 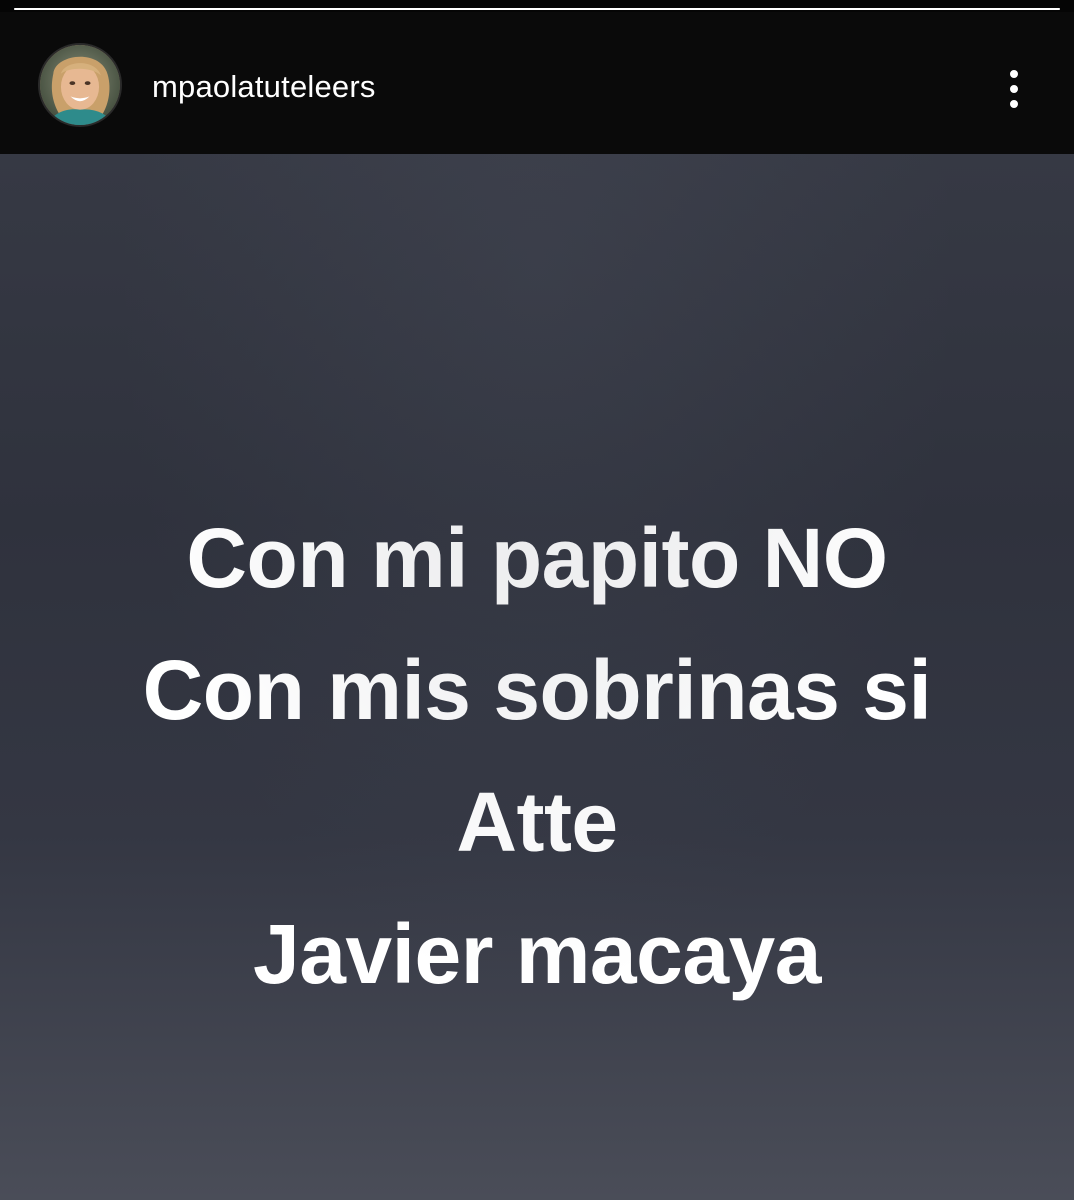 I want to click on story-progress-fill, so click(x=537, y=9).